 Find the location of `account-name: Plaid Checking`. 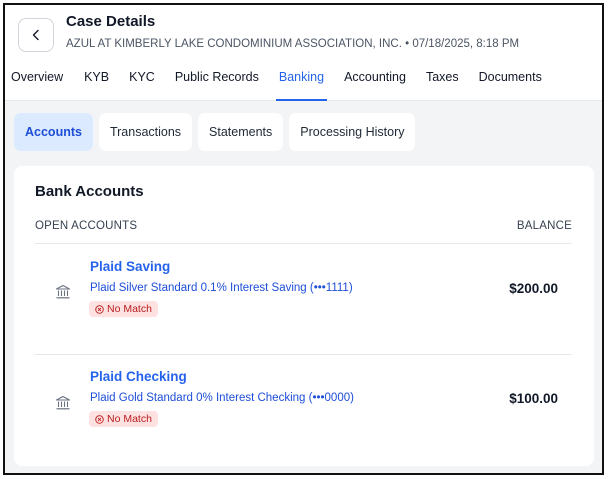

account-name: Plaid Checking is located at coordinates (138, 376).